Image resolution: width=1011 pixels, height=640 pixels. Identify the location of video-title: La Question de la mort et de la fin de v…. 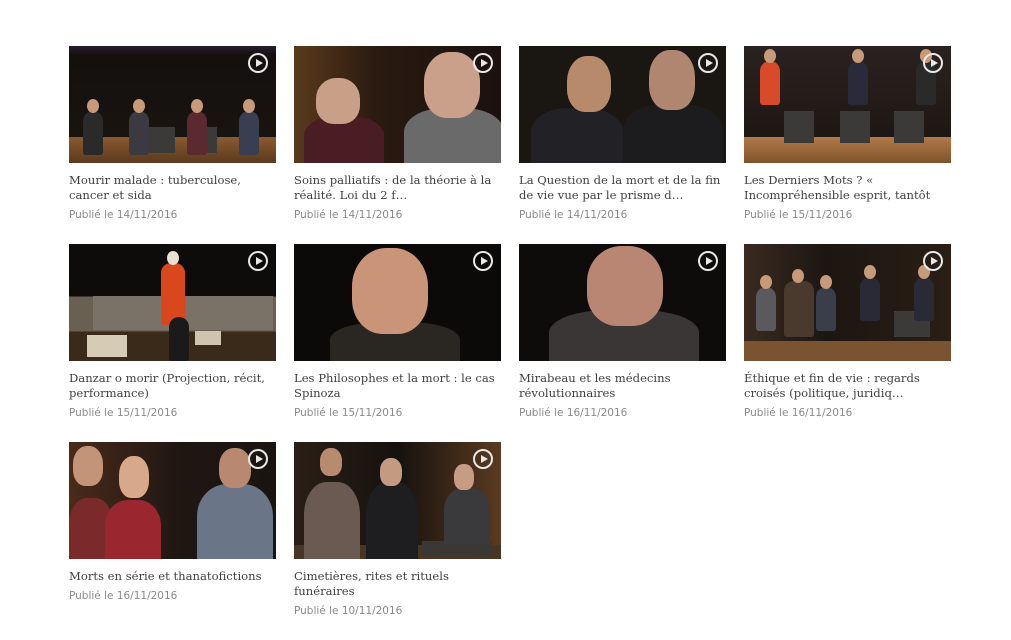
(622, 188).